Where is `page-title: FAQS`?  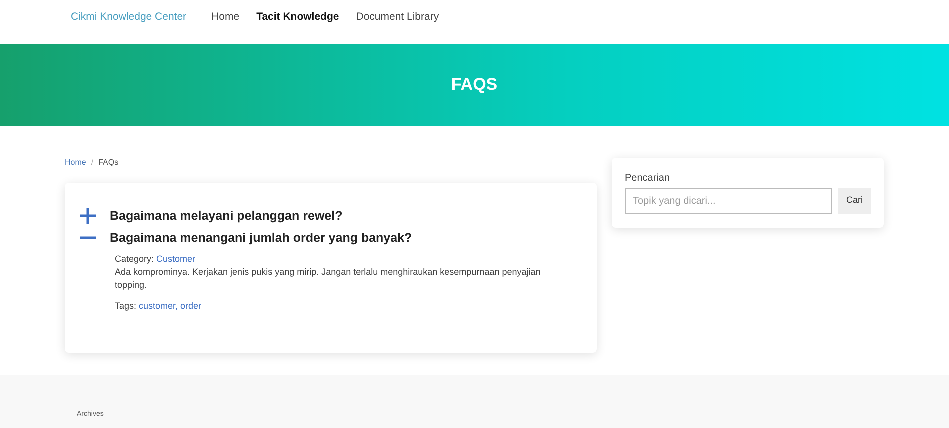
page-title: FAQS is located at coordinates (474, 85).